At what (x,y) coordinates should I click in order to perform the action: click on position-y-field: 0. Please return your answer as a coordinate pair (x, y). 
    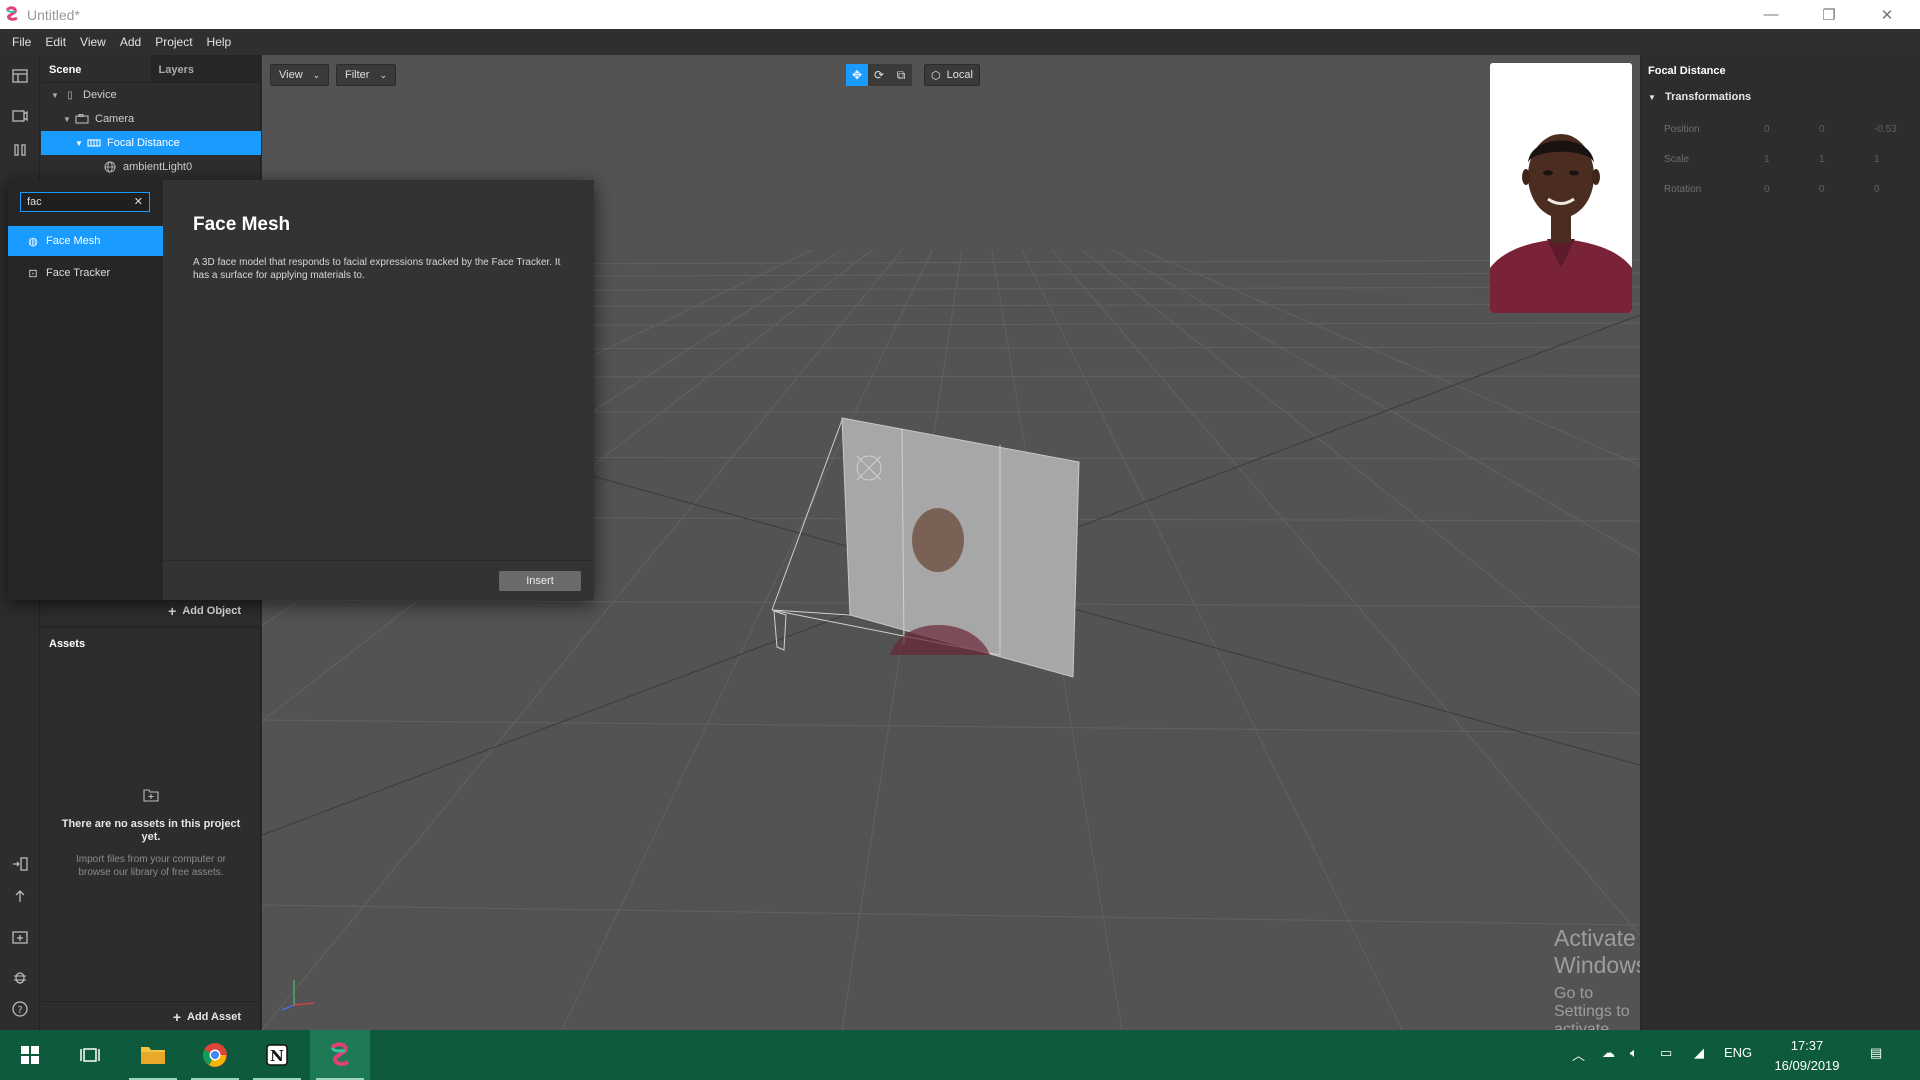
    Looking at the image, I should click on (1822, 129).